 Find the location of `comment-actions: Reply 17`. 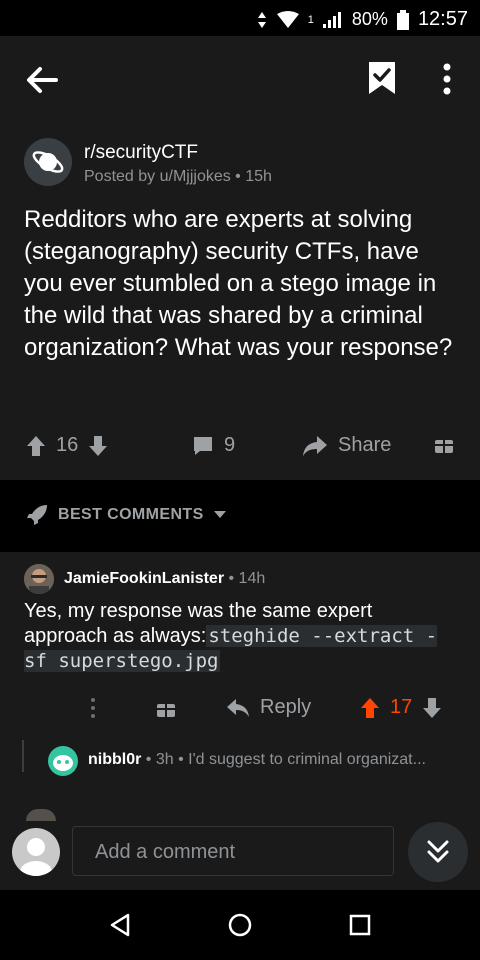

comment-actions: Reply 17 is located at coordinates (240, 708).